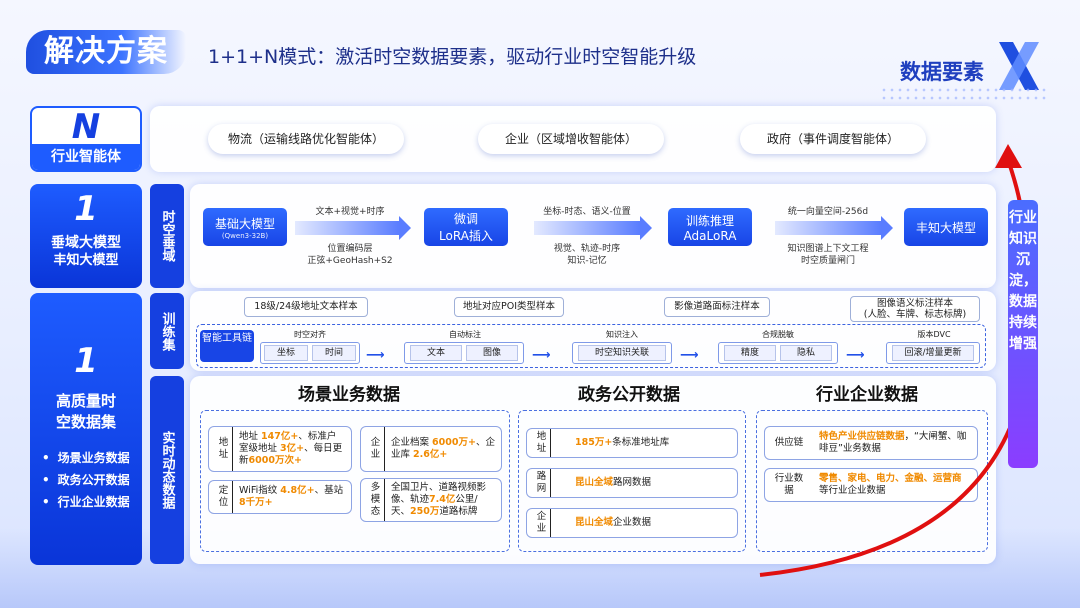 The width and height of the screenshot is (1080, 608). What do you see at coordinates (571, 139) in the screenshot?
I see `agent-enterprise: 企业（区域增收智能体）` at bounding box center [571, 139].